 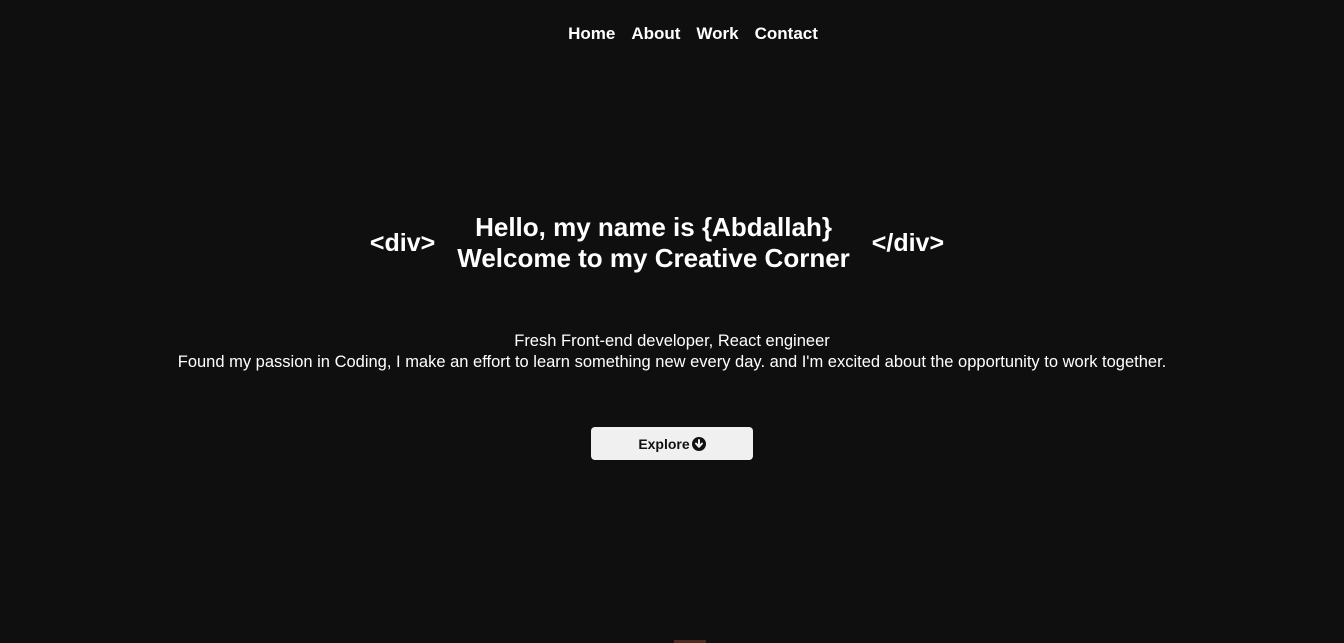 What do you see at coordinates (653, 227) in the screenshot?
I see `headline-line-1: Hello, my name is {Abdallah}` at bounding box center [653, 227].